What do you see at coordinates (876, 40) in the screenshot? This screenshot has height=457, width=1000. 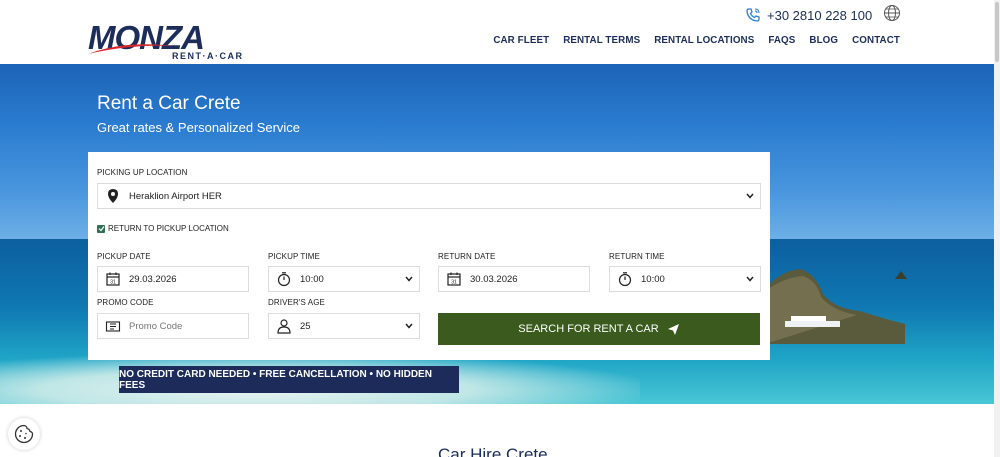 I see `nav-contact: CONTACT` at bounding box center [876, 40].